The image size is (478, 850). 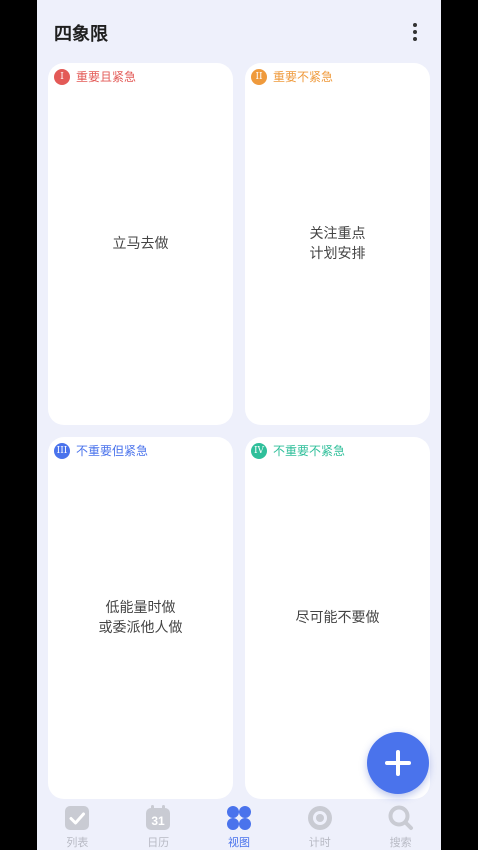 I want to click on nav-list: 列表, so click(x=77, y=825).